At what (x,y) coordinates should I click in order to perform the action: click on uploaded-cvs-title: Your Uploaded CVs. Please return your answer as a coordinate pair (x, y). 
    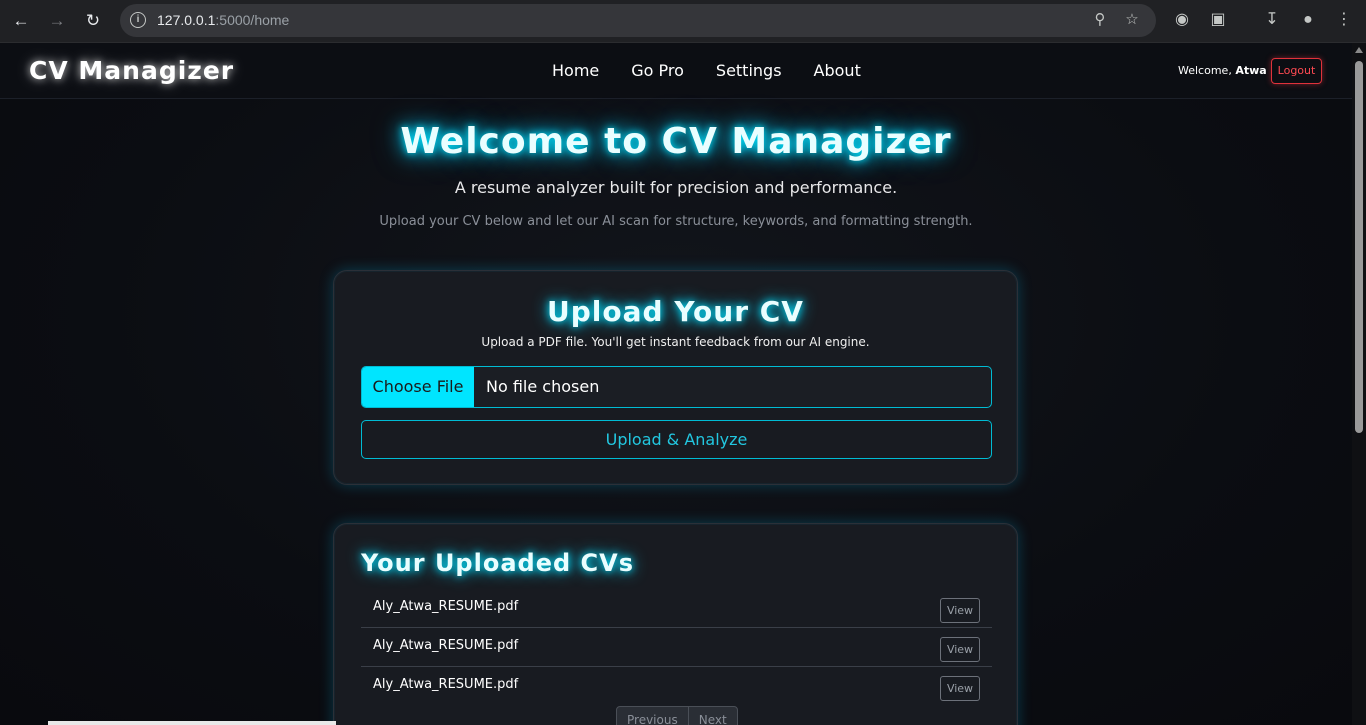
    Looking at the image, I should click on (497, 563).